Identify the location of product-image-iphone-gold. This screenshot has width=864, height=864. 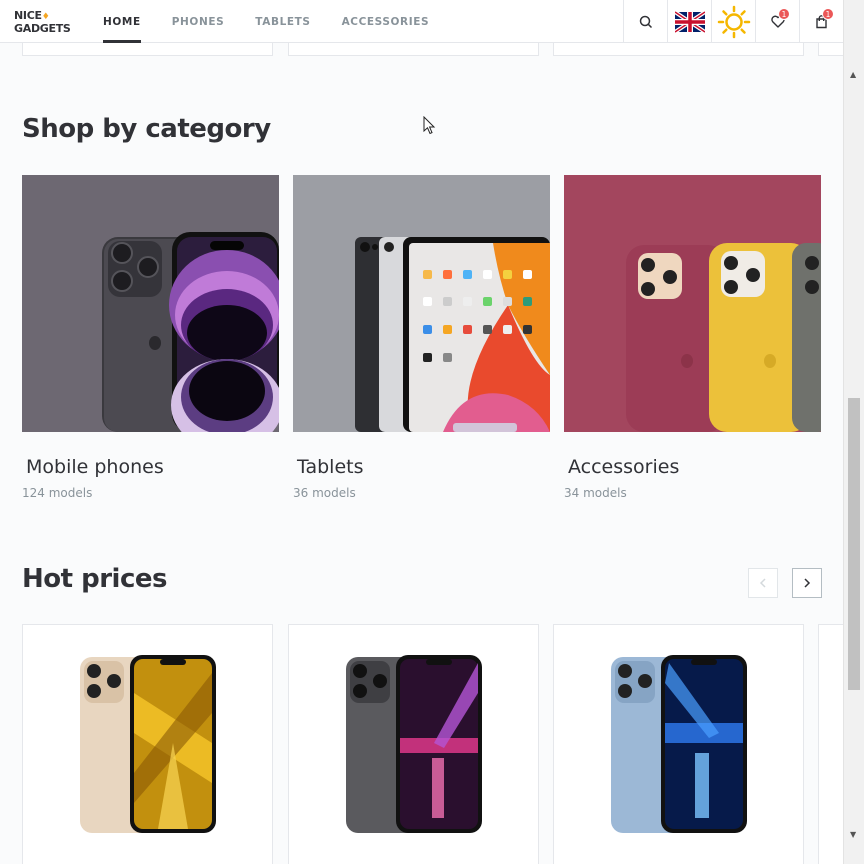
(148, 744).